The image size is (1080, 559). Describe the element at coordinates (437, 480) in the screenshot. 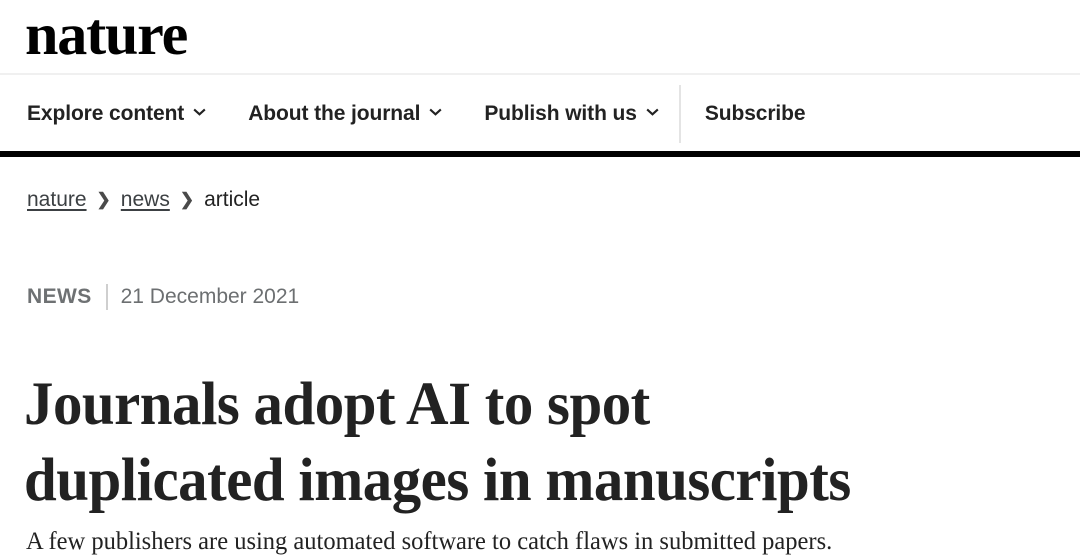

I see `headline-line-2: duplicated images in manuscripts` at that location.